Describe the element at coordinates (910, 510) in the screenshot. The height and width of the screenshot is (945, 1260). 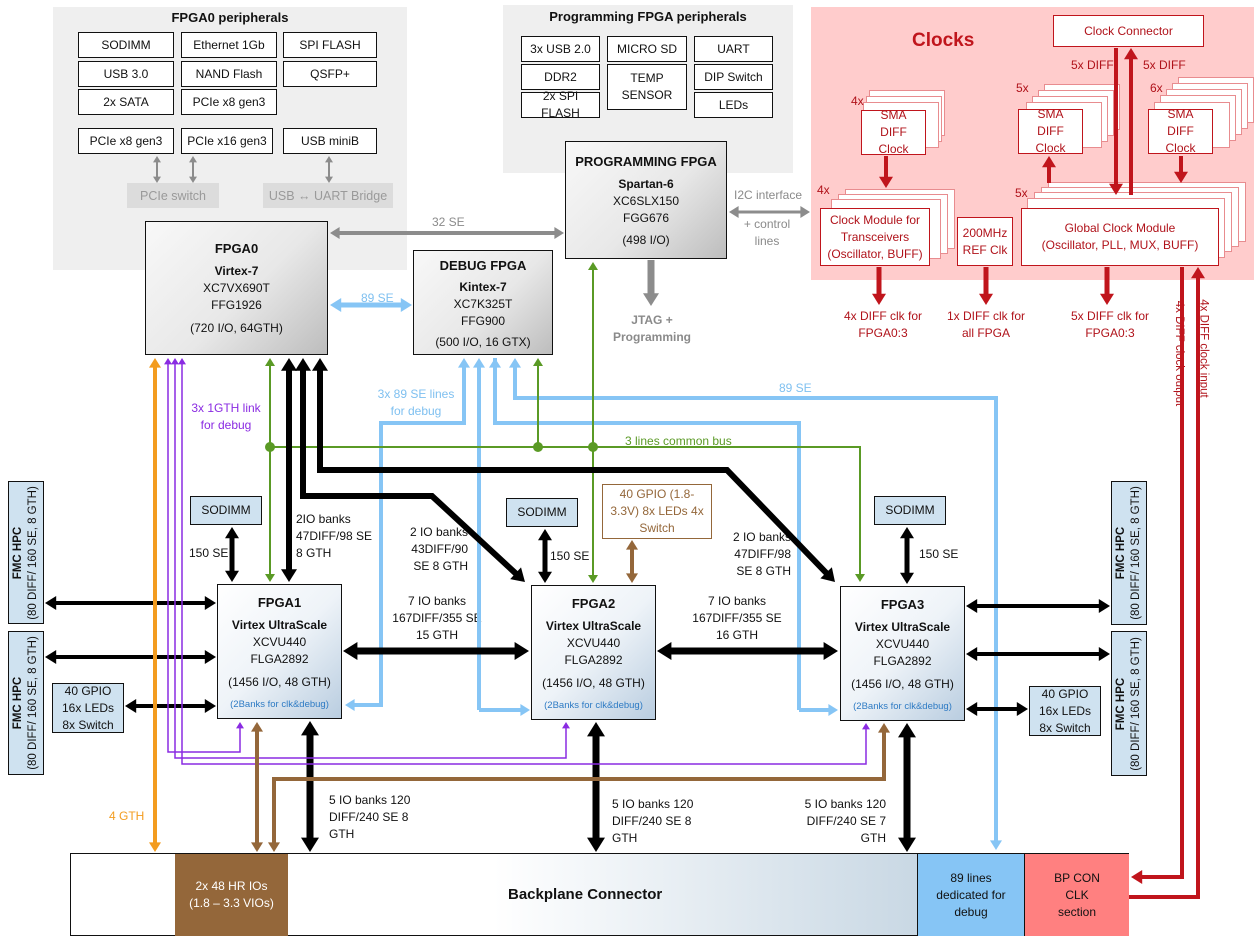
I see `sodimm-fpga3: SODIMM` at that location.